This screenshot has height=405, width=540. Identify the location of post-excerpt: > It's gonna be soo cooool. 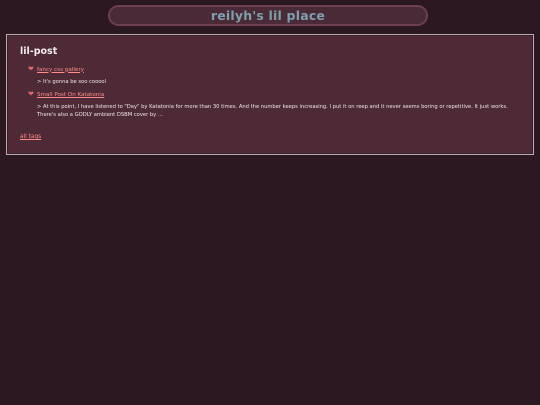
(72, 82).